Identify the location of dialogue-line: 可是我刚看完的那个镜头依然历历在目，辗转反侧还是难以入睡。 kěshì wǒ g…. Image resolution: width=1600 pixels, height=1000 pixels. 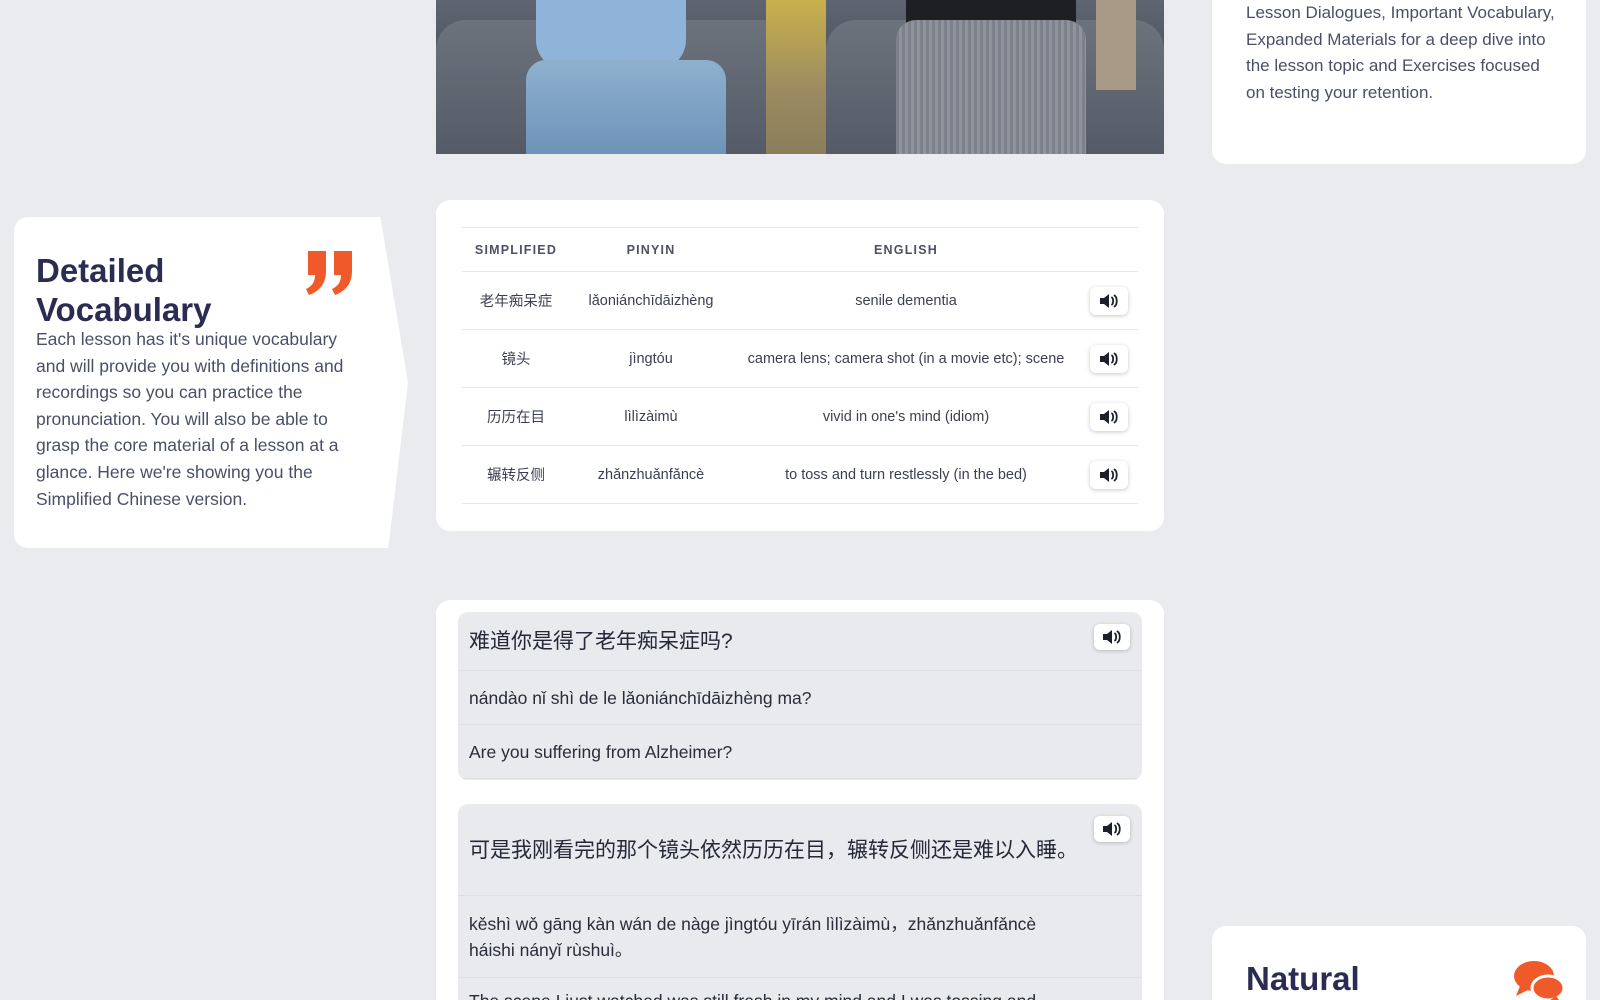
(800, 902).